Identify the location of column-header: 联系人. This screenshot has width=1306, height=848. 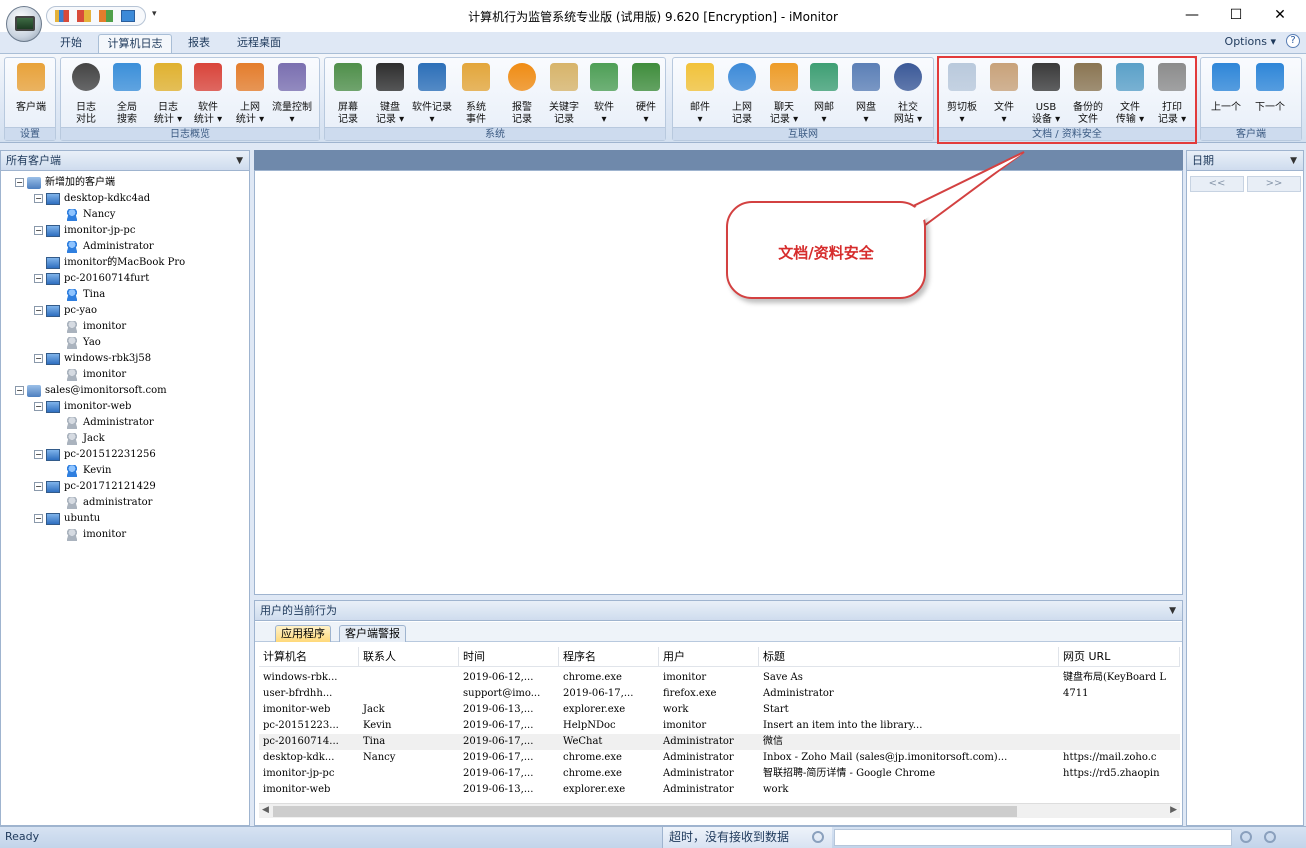
(409, 657).